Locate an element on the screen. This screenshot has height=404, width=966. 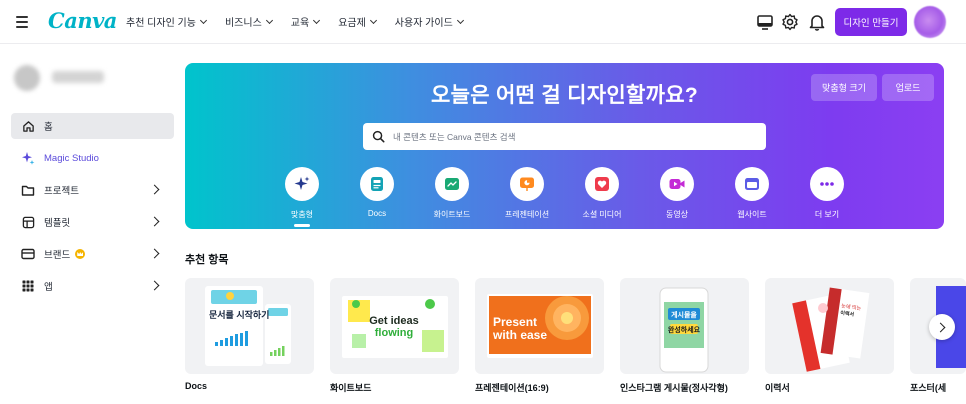
category-label: 프레젠테이션 is located at coordinates (527, 214).